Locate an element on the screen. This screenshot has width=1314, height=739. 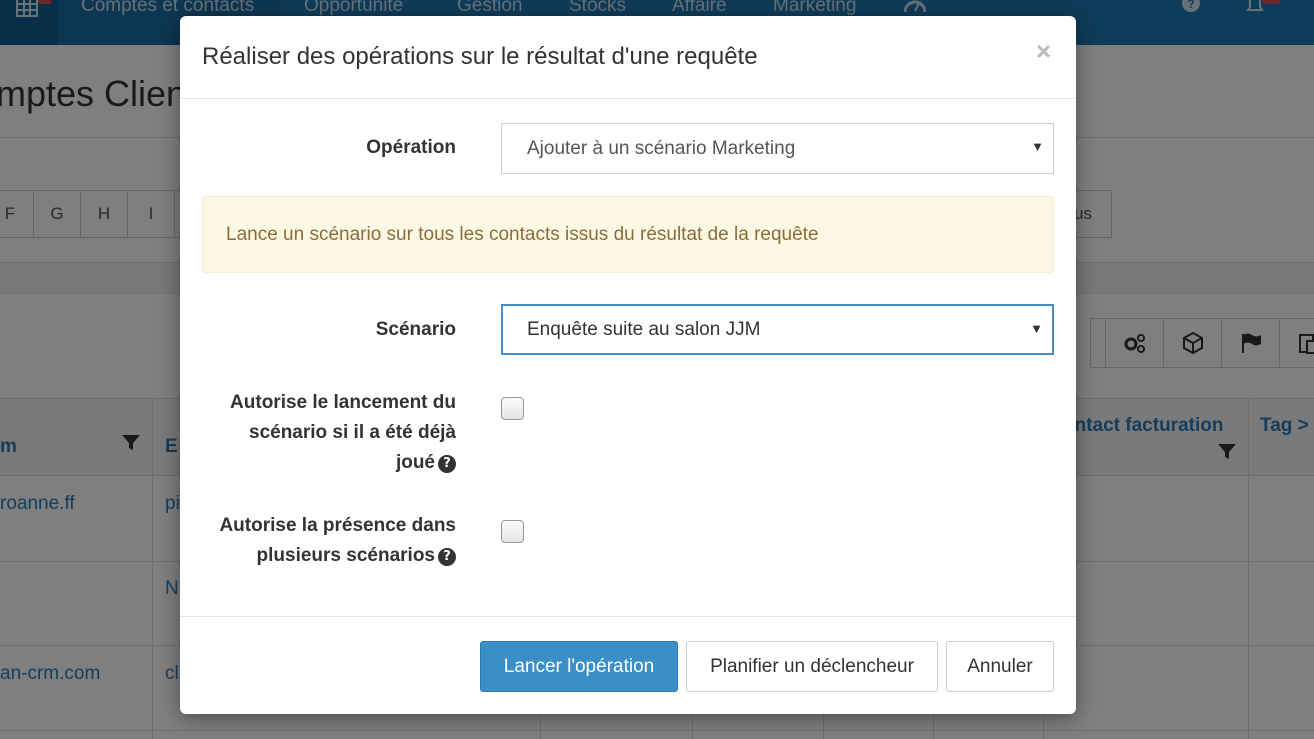
allow-multiple-checkbox is located at coordinates (512, 531).